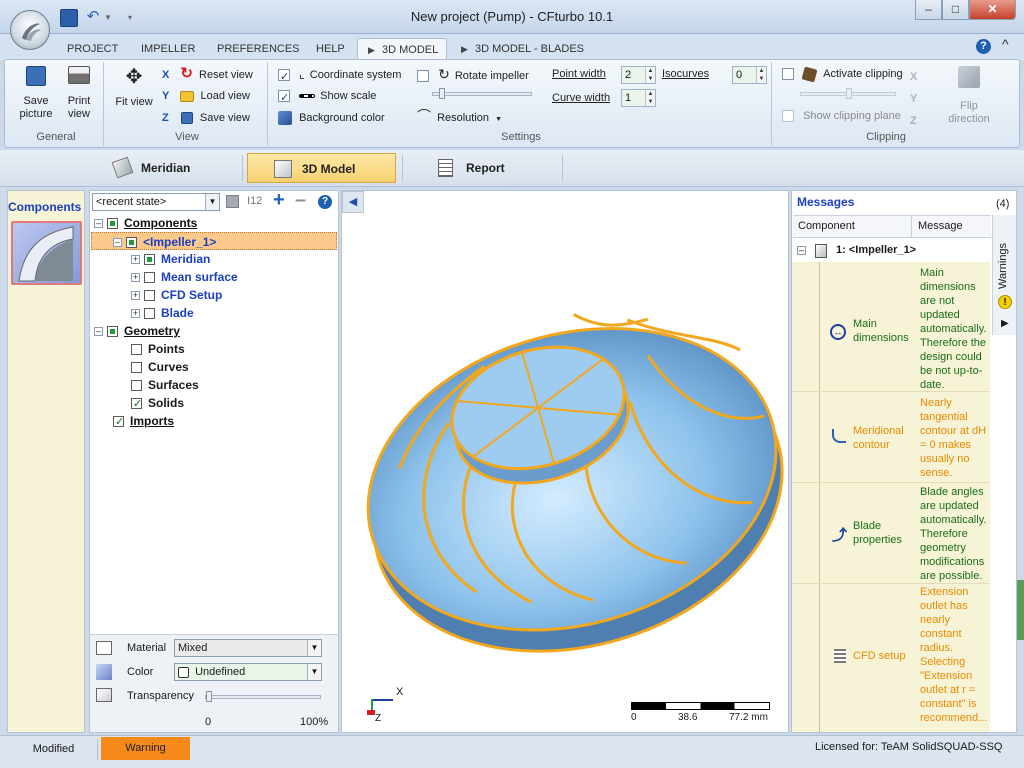 This screenshot has width=1024, height=768. I want to click on app-menu-button, so click(30, 30).